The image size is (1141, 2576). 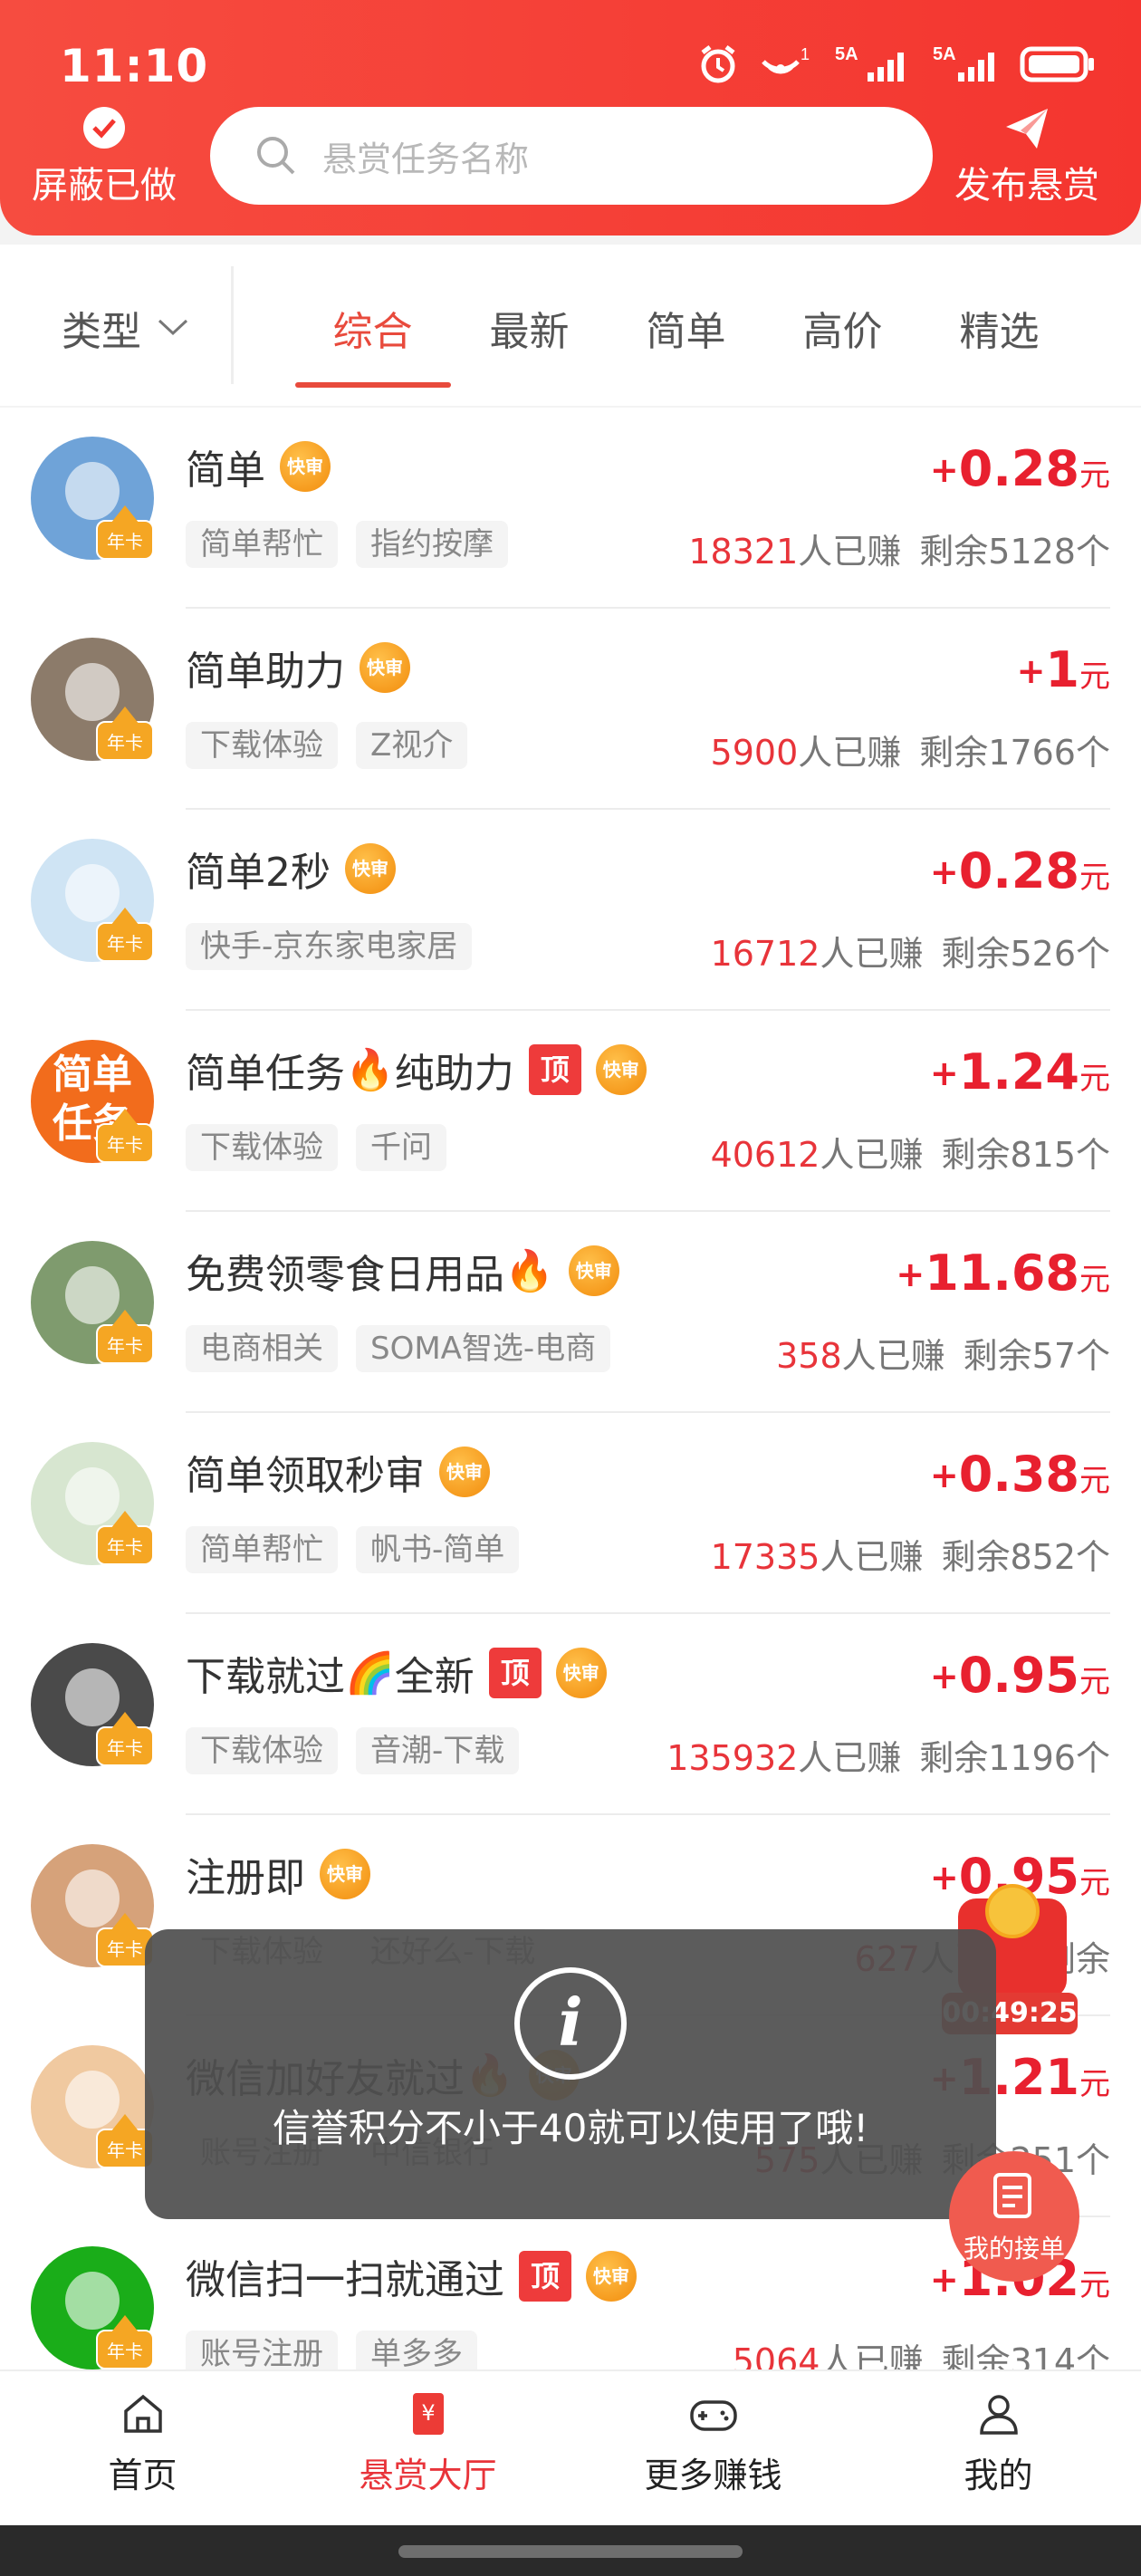 I want to click on task-tag: 下载体验, so click(x=262, y=1147).